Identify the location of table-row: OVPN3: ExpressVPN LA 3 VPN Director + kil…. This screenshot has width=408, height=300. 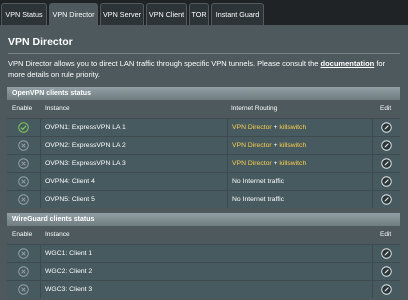
(203, 163).